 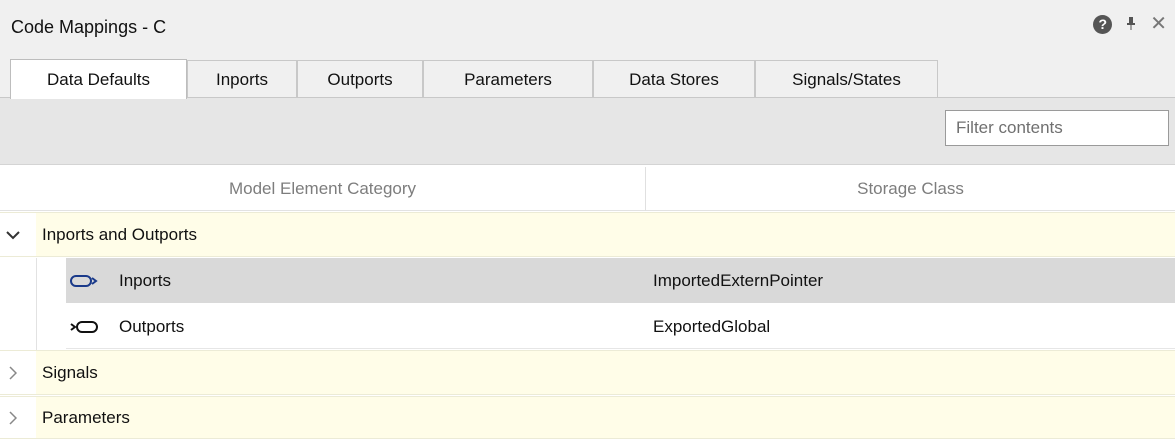 I want to click on inport-icon, so click(x=85, y=280).